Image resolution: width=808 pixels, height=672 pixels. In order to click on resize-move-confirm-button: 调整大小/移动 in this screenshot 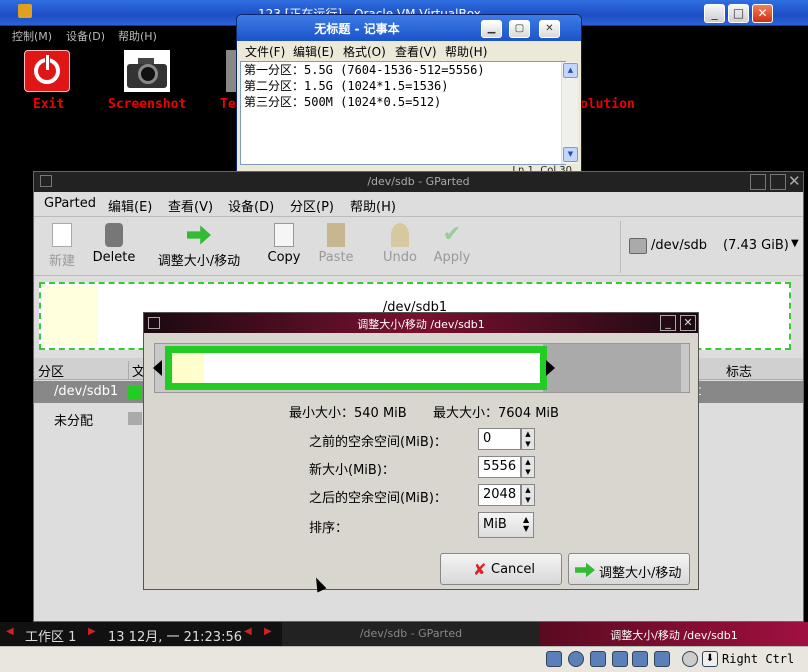, I will do `click(629, 569)`.